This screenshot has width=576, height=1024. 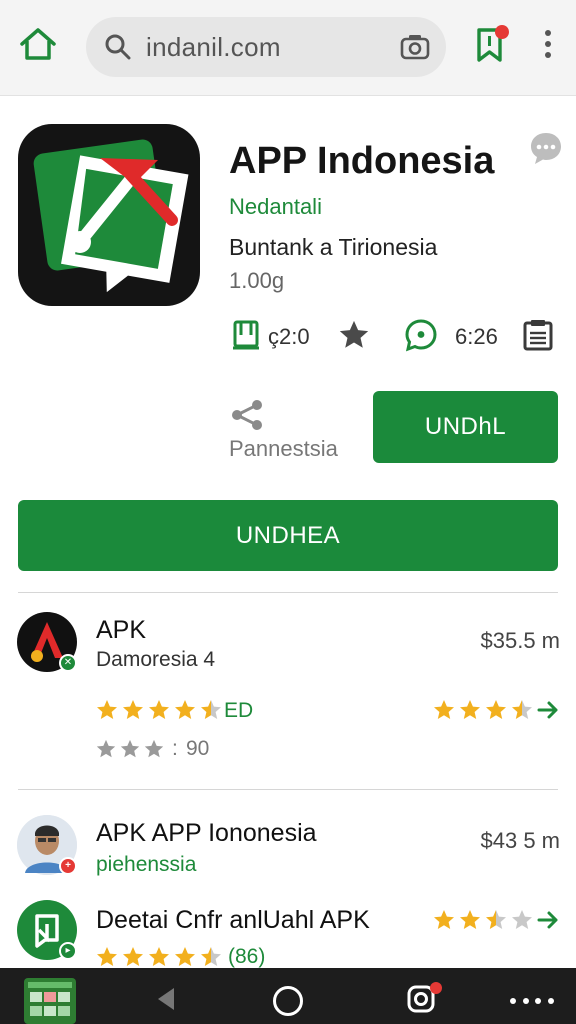 I want to click on developer-name: Nedantali, so click(x=275, y=207).